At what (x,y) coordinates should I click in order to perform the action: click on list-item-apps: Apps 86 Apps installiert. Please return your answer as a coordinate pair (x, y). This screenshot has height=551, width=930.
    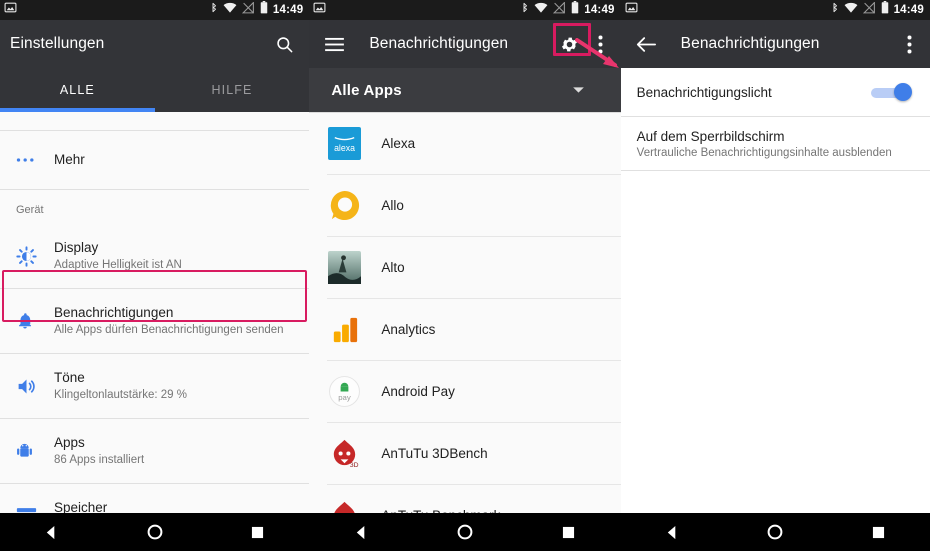
    Looking at the image, I should click on (154, 451).